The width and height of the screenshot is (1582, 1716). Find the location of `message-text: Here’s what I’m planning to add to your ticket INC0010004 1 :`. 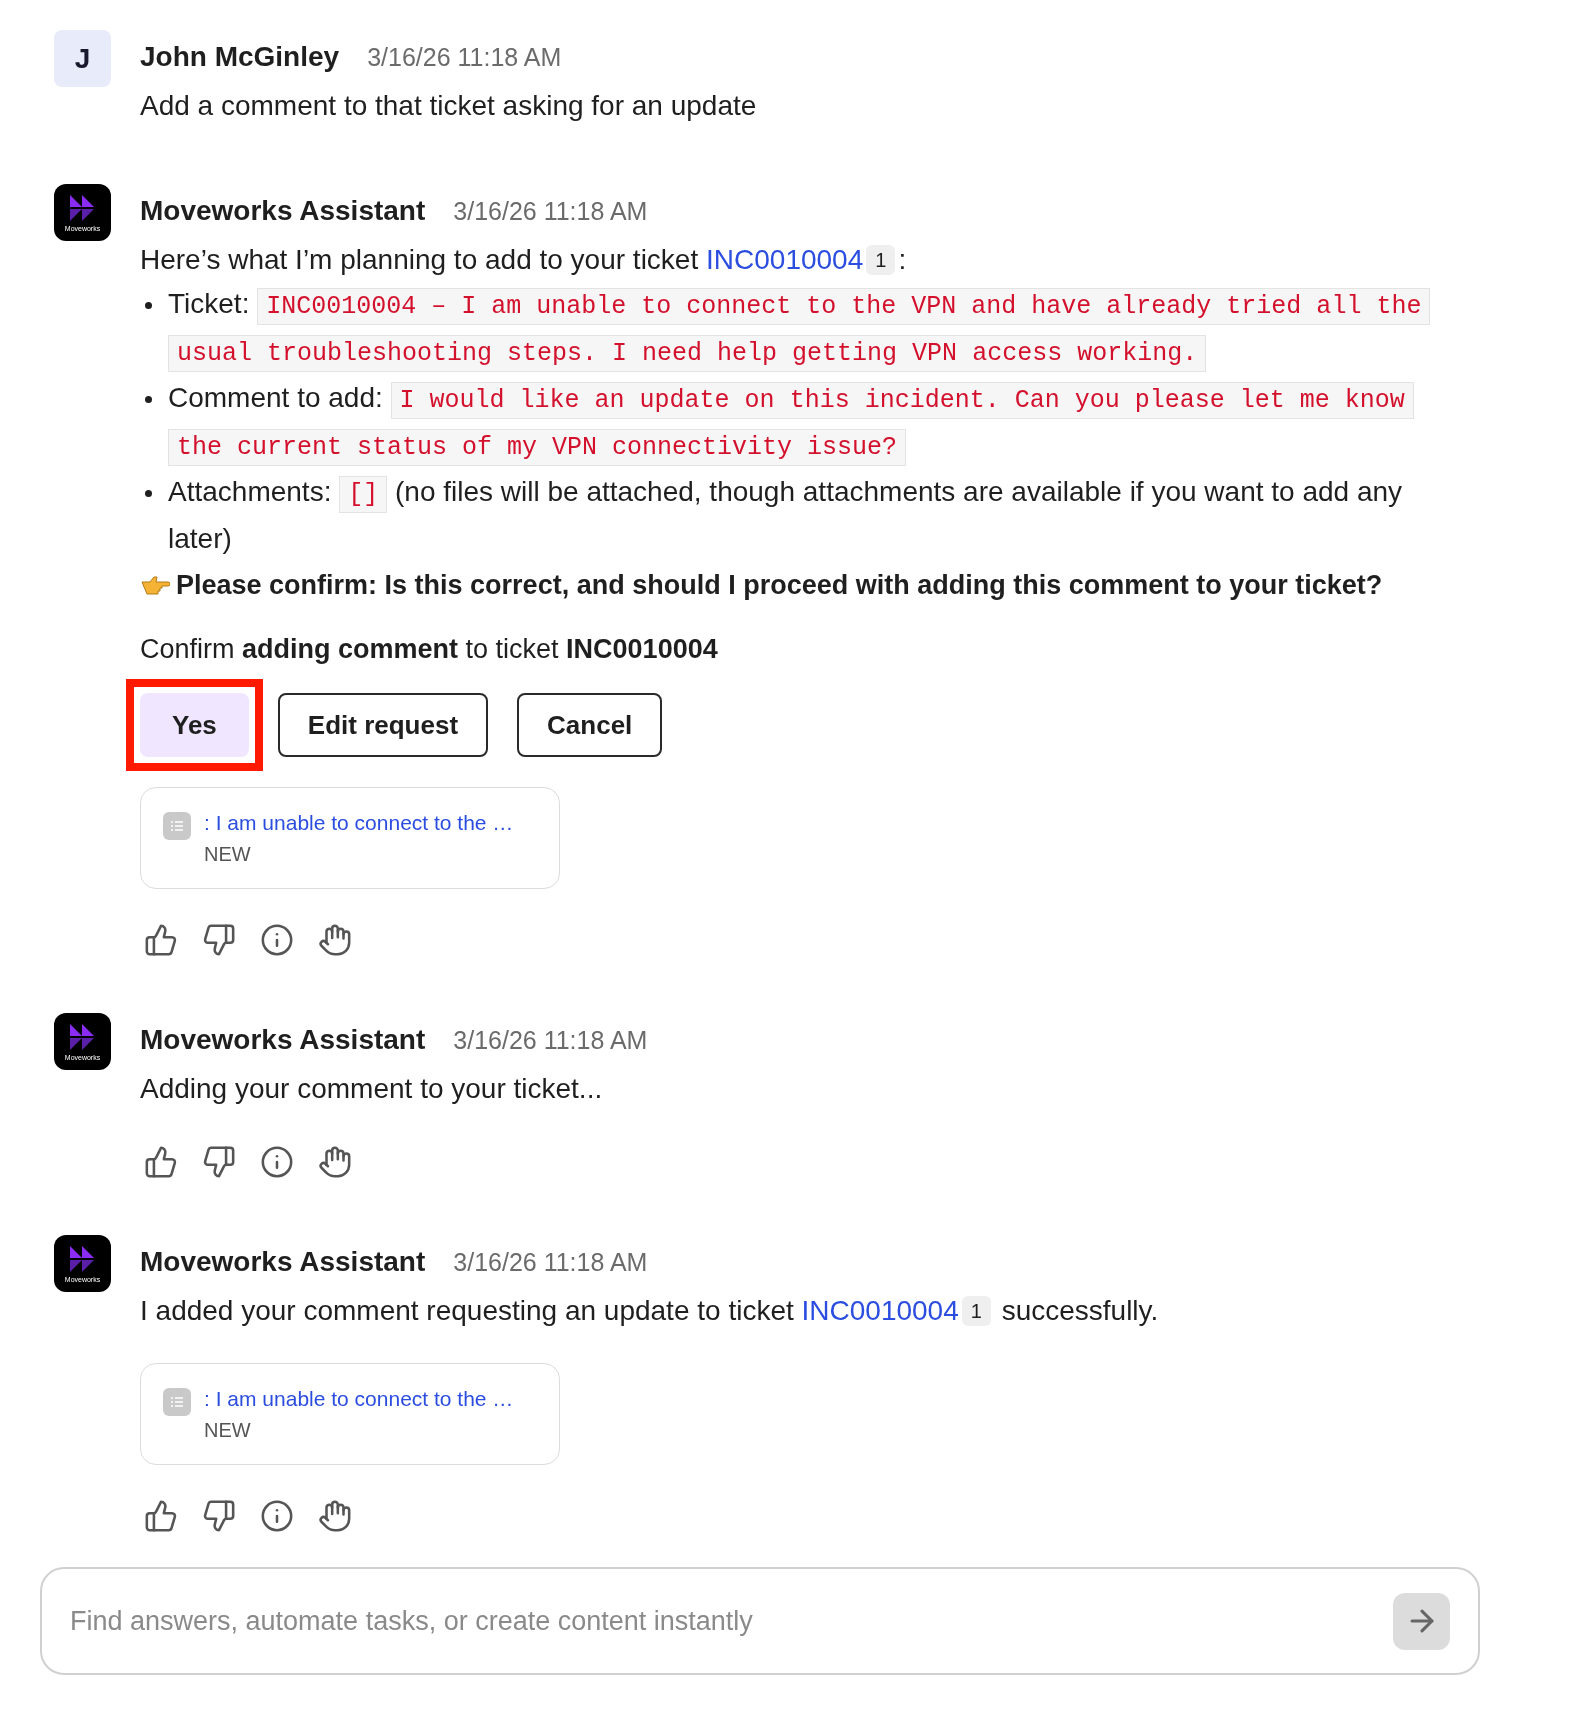

message-text: Here’s what I’m planning to add to your ticket INC0010004 1 : is located at coordinates (524, 260).